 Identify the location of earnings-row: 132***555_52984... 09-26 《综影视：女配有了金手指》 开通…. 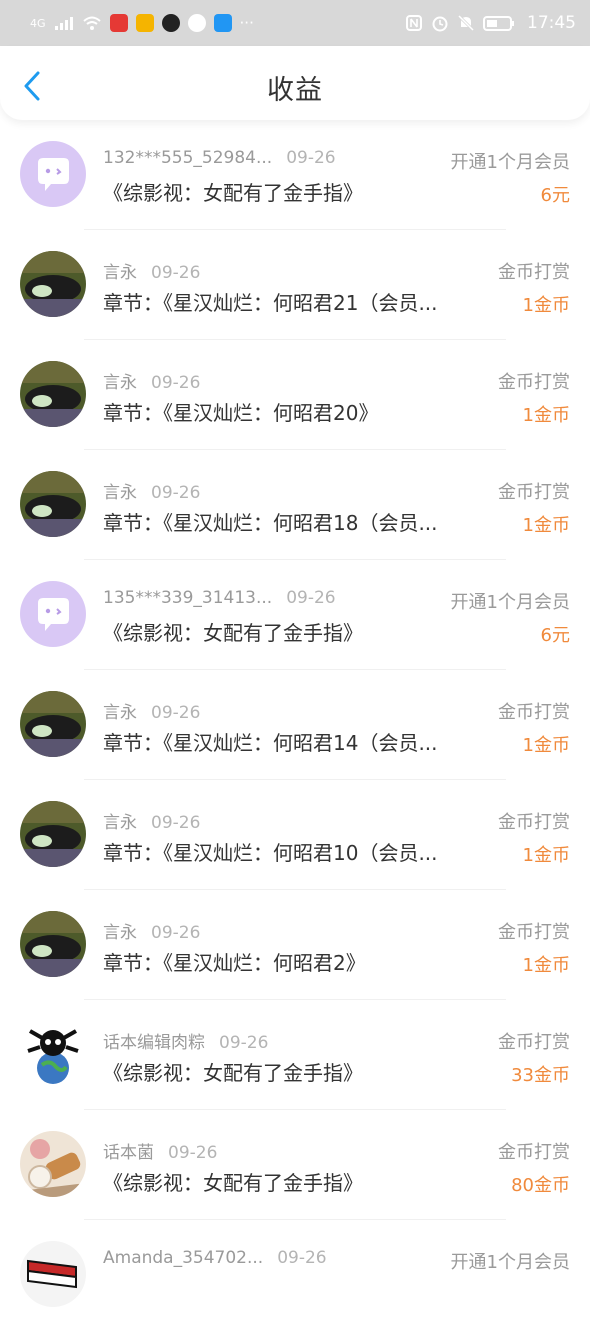
(295, 175).